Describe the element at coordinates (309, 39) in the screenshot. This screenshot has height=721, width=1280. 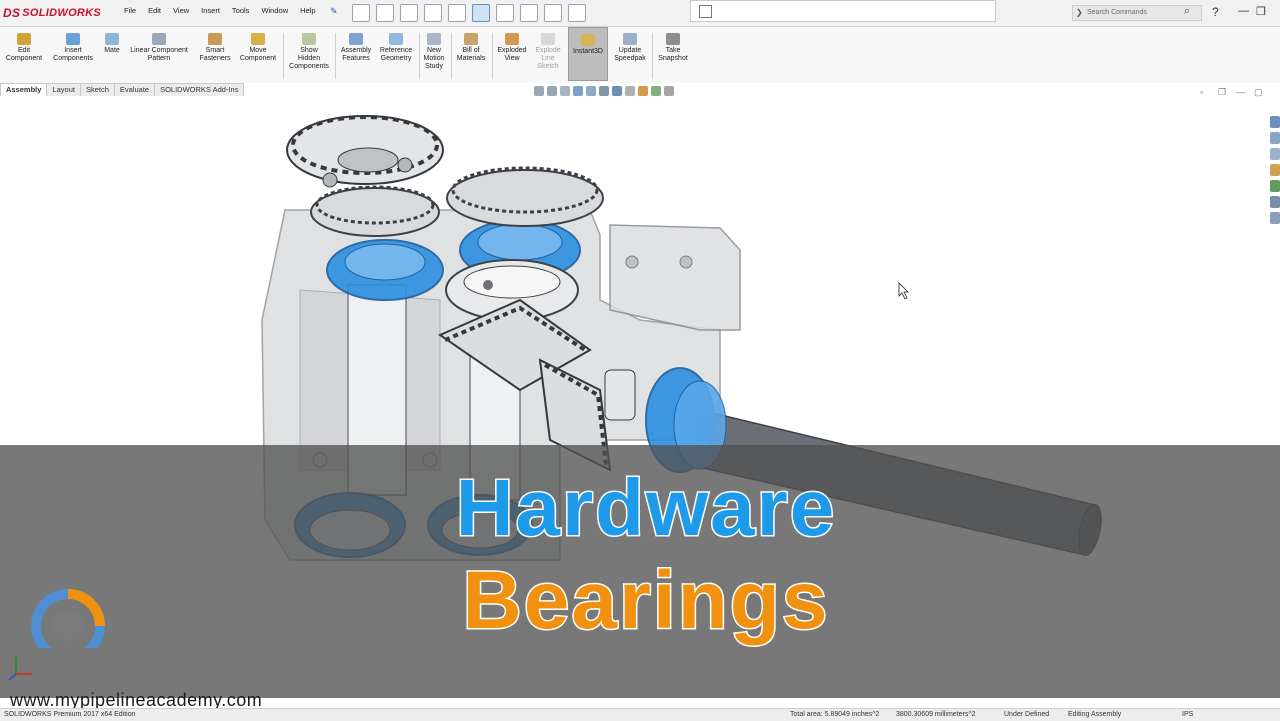
I see `show-hidden-icon` at that location.